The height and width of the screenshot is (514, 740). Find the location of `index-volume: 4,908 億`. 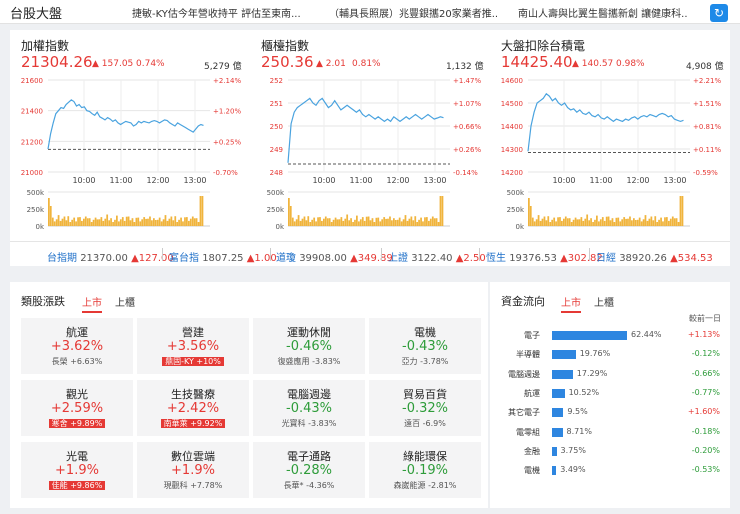

index-volume: 4,908 億 is located at coordinates (705, 67).